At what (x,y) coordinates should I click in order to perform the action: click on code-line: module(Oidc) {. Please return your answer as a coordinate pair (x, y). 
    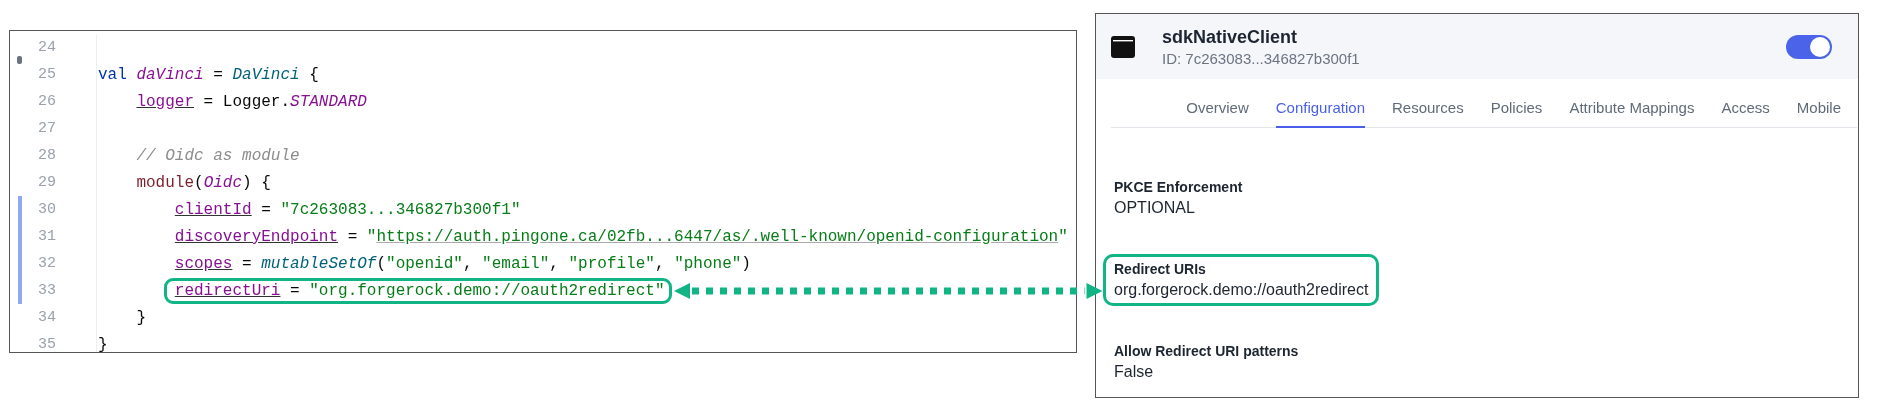
    Looking at the image, I should click on (203, 182).